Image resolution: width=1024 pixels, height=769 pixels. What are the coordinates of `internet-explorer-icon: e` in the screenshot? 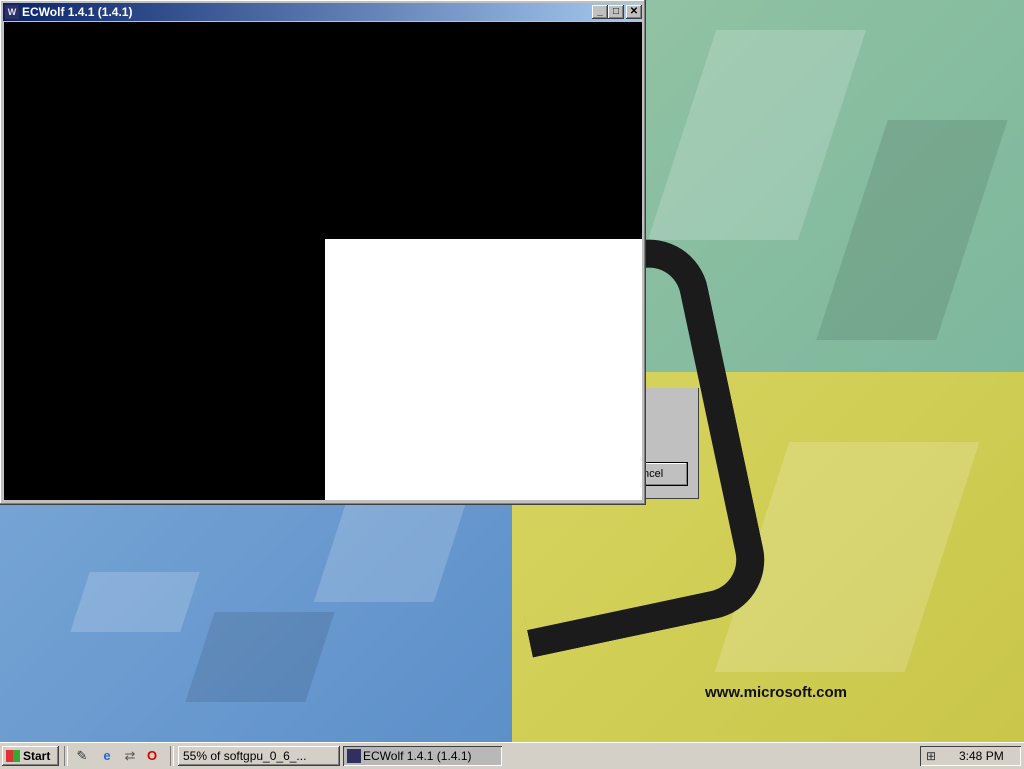 It's located at (107, 756).